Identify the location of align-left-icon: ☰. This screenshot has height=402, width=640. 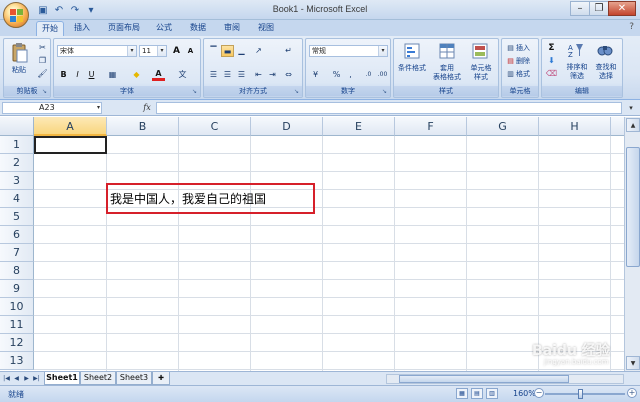
(213, 75).